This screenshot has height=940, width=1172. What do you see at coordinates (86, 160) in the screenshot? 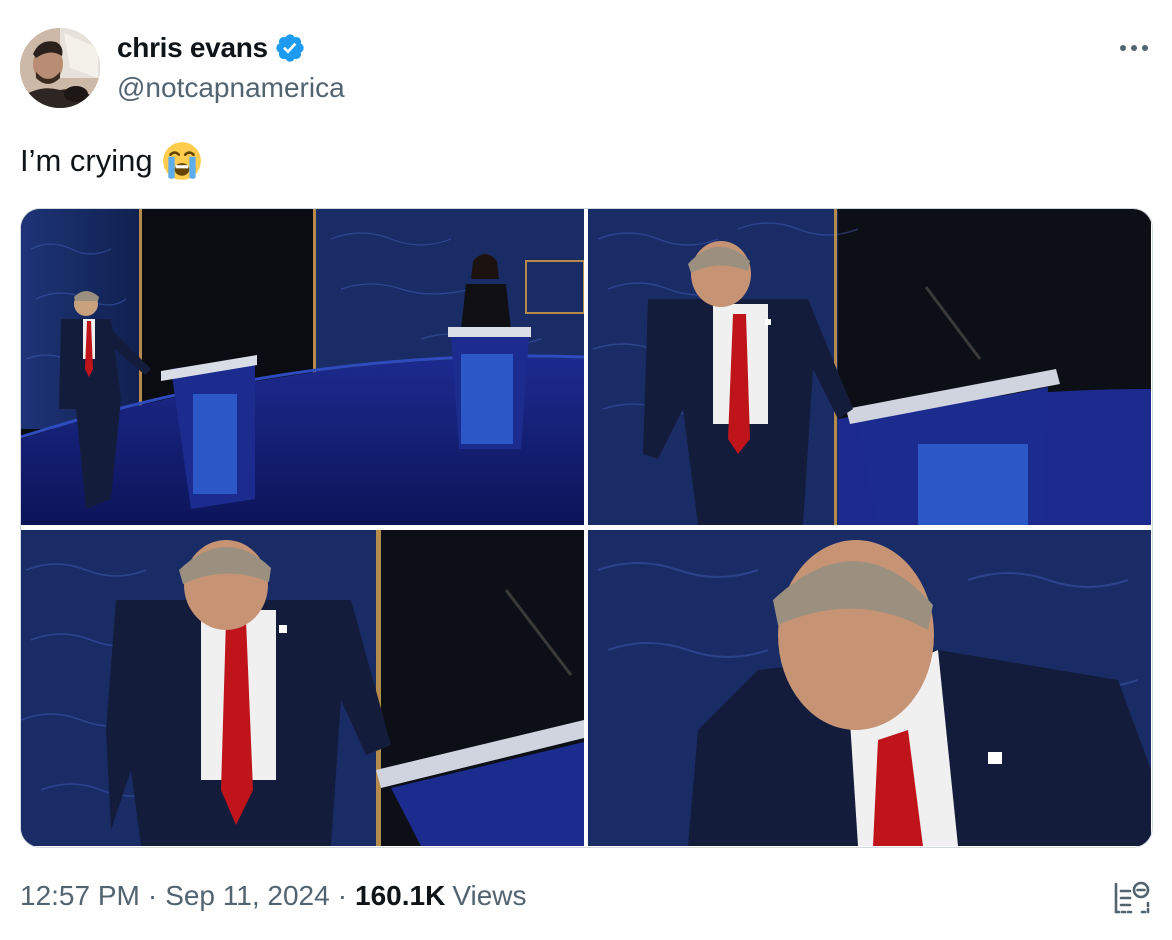
I see `tweet-text-content: I’m crying` at bounding box center [86, 160].